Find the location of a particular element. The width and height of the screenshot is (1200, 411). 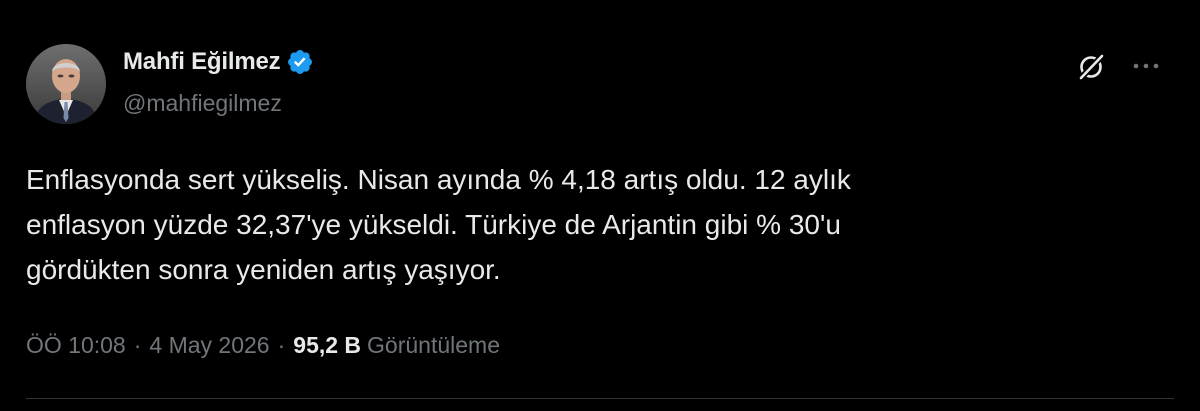

views-label: Görüntüleme is located at coordinates (433, 345).